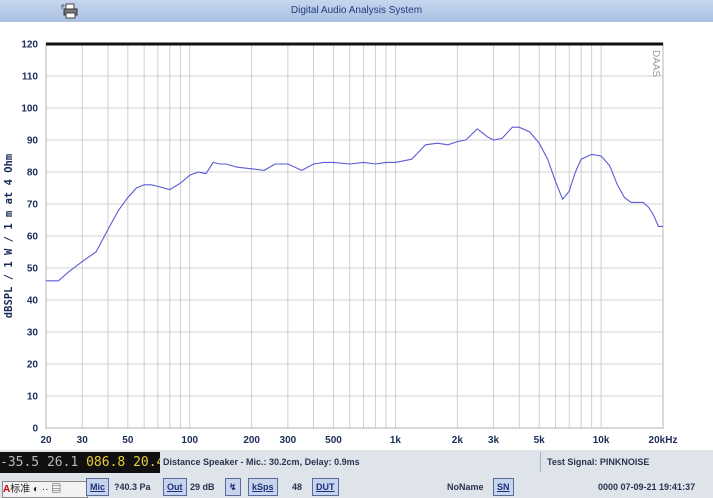  What do you see at coordinates (35, 429) in the screenshot?
I see `y-tick-label: 0` at bounding box center [35, 429].